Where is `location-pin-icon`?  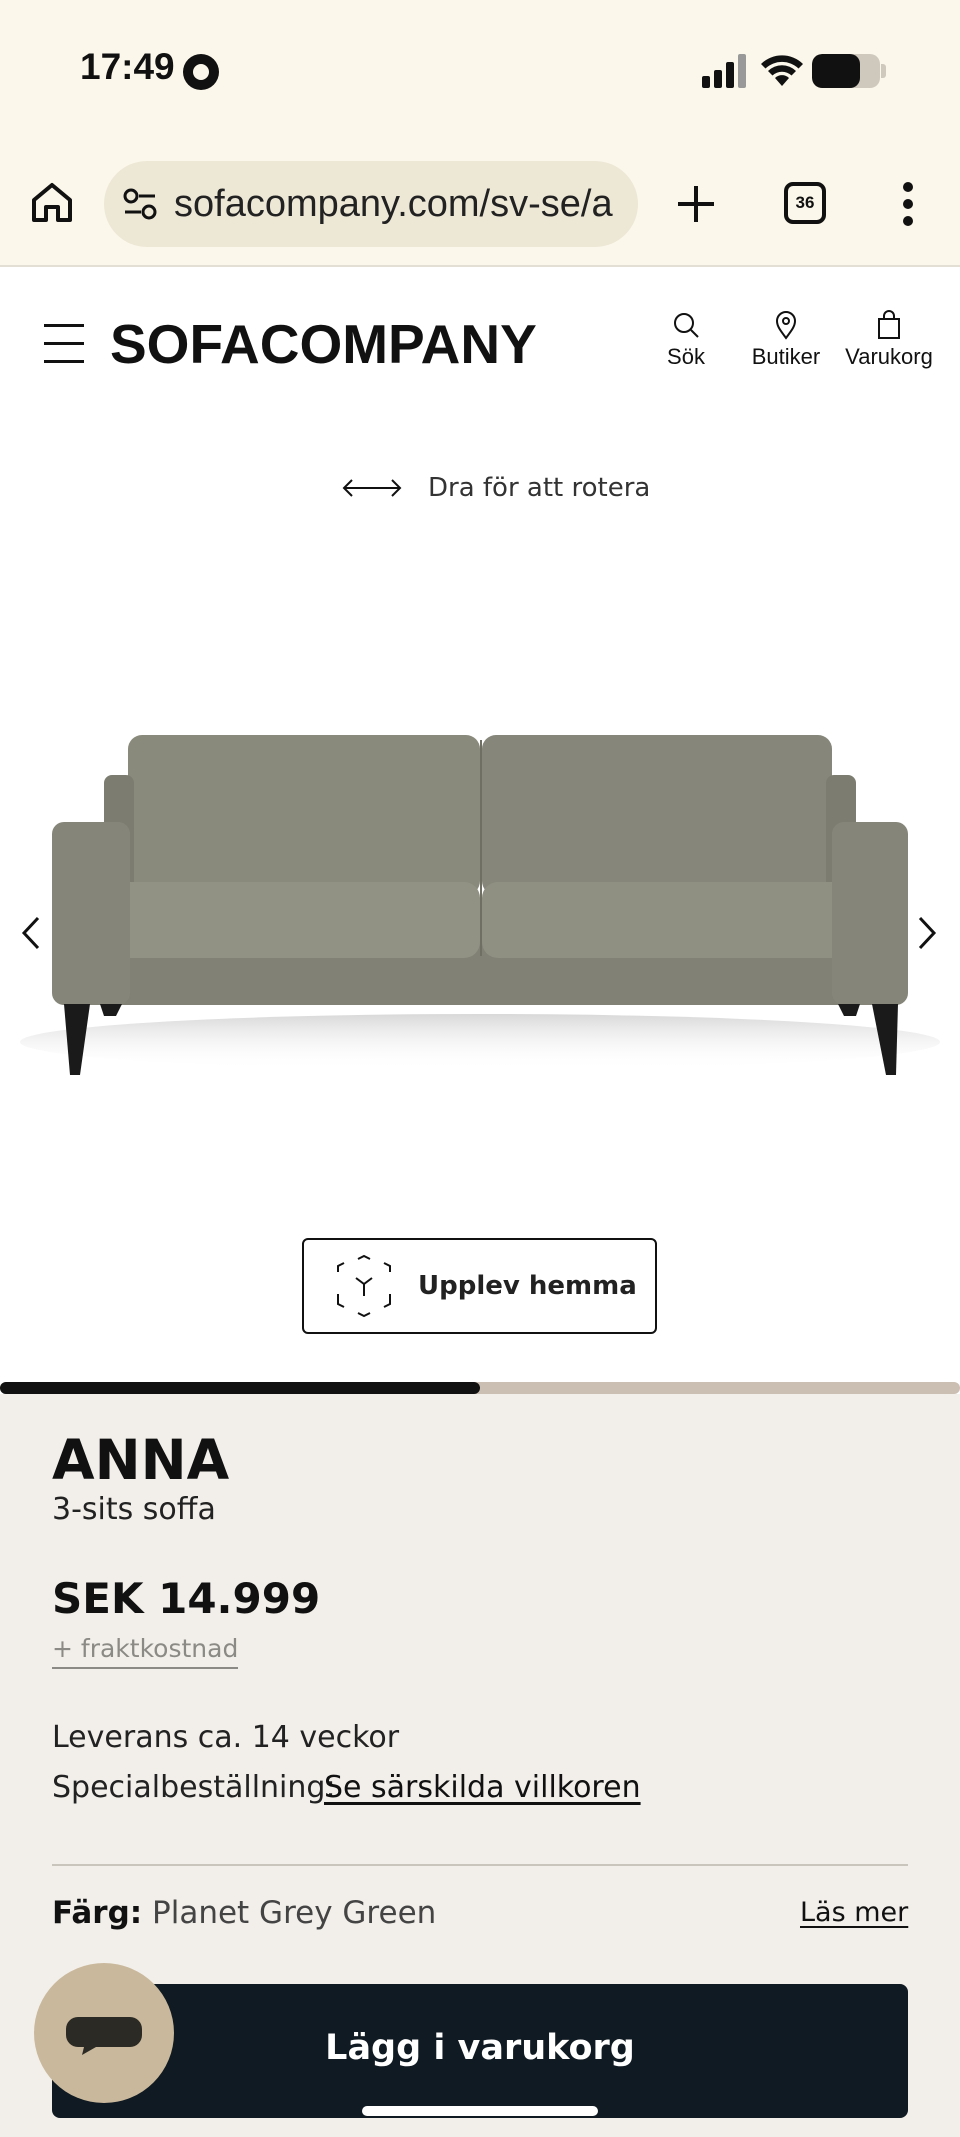 location-pin-icon is located at coordinates (786, 325).